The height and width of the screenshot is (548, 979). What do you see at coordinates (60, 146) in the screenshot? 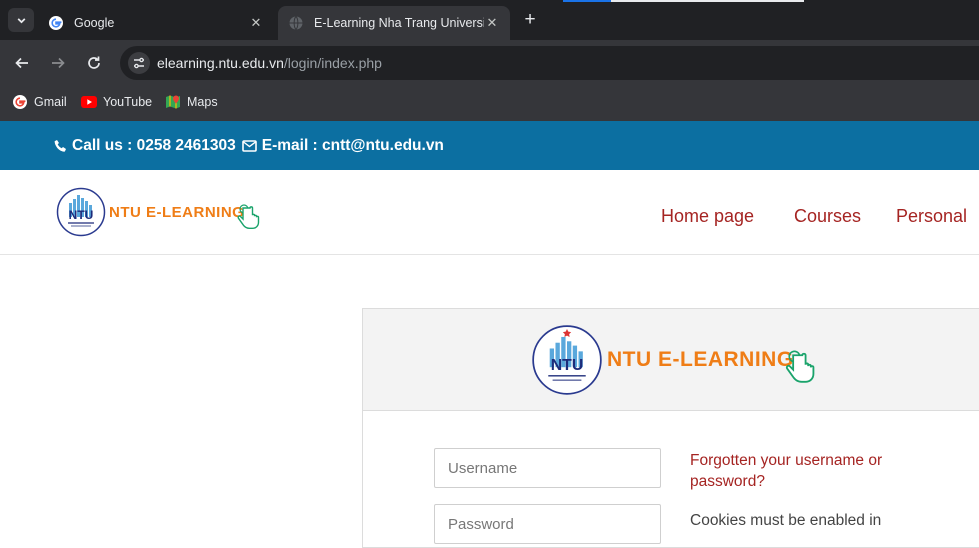
I see `phone-icon` at bounding box center [60, 146].